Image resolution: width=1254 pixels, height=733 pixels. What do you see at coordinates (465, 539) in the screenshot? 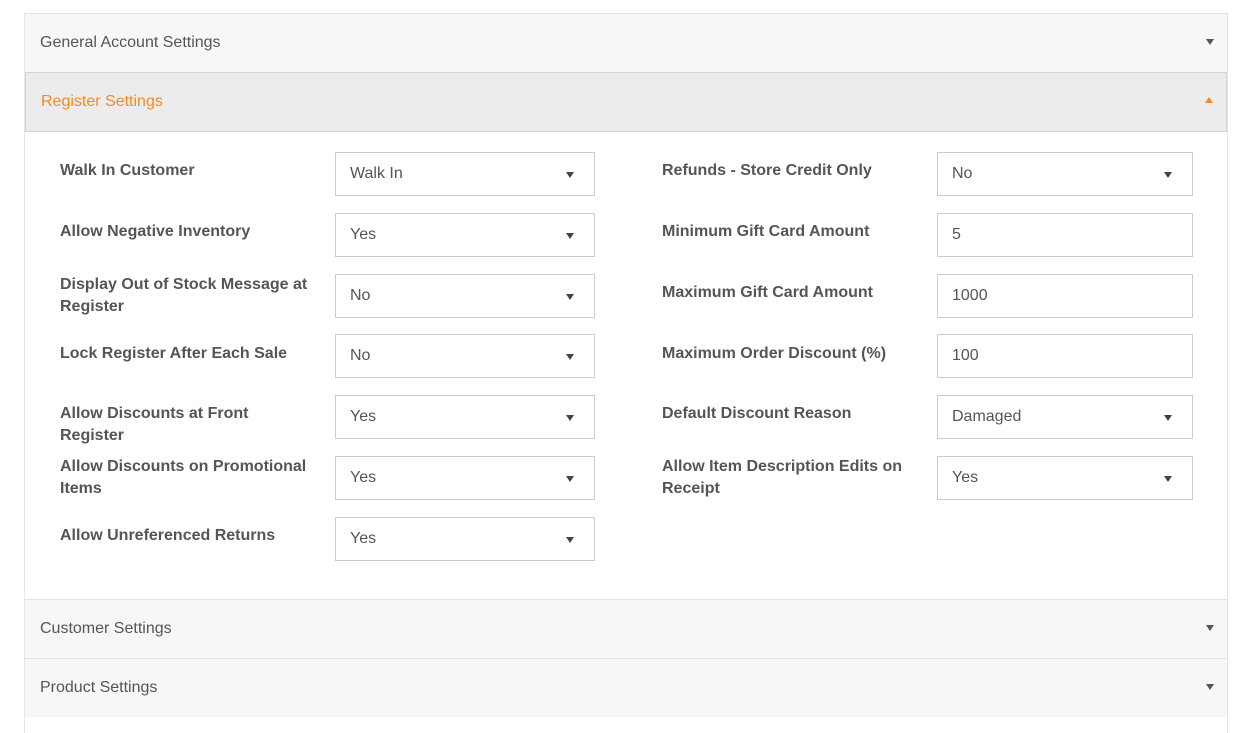
I see `allow-unreferenced-returns-select: Yes` at bounding box center [465, 539].